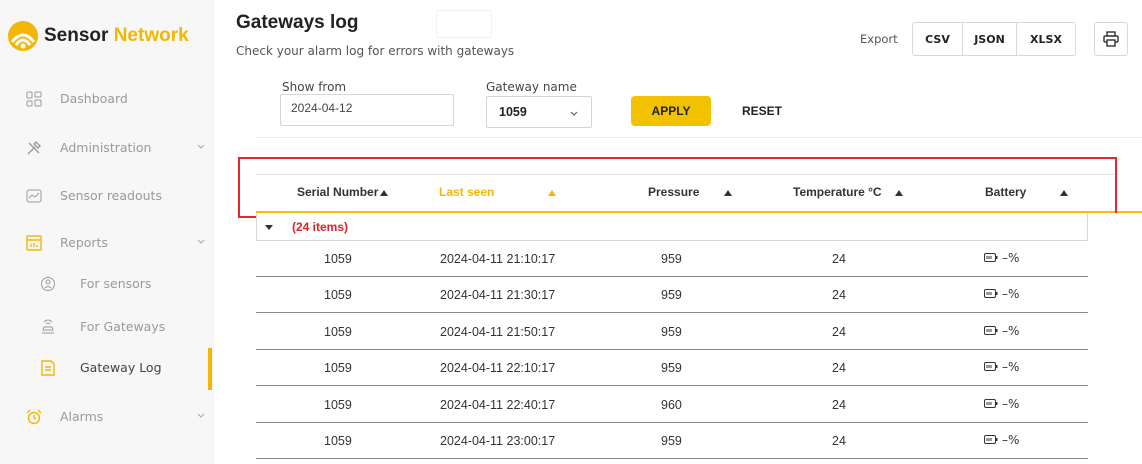 Image resolution: width=1142 pixels, height=464 pixels. What do you see at coordinates (762, 111) in the screenshot?
I see `reset-button: RESET` at bounding box center [762, 111].